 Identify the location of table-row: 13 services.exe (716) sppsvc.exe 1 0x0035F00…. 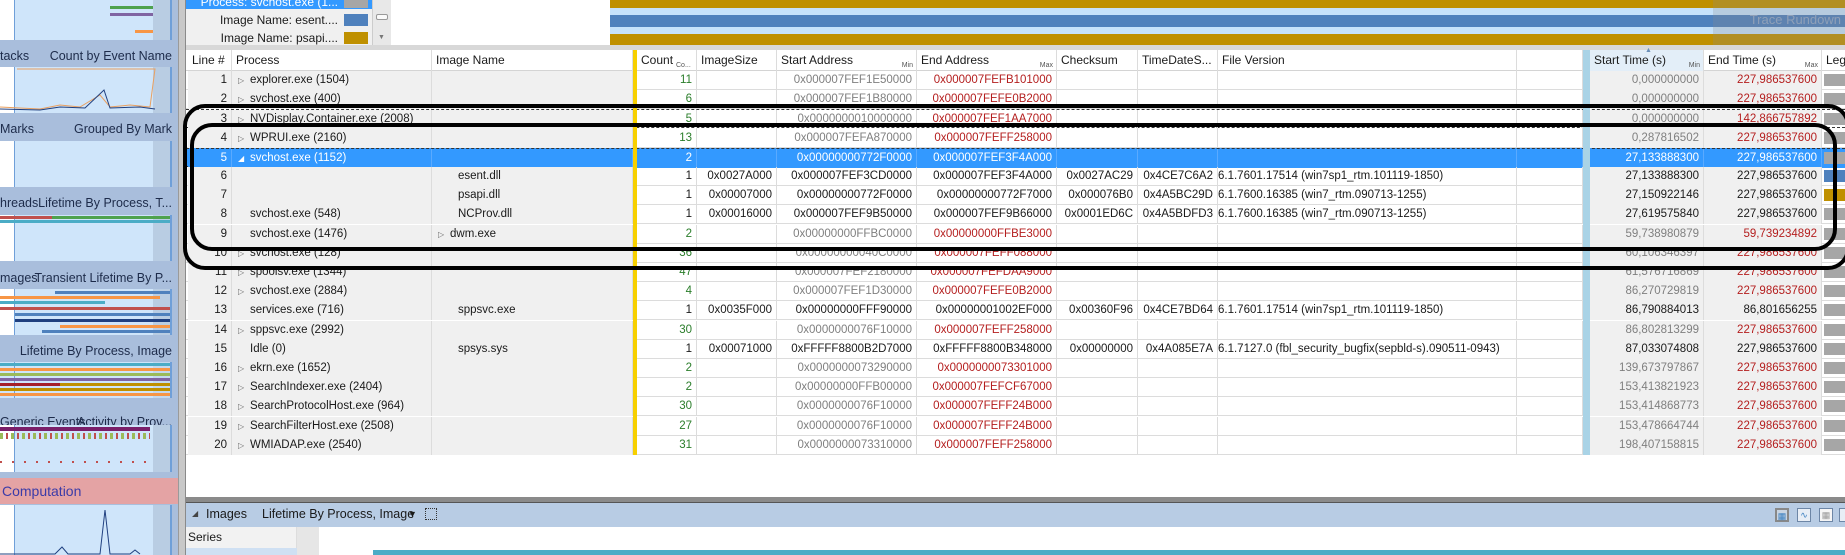
(1015, 311).